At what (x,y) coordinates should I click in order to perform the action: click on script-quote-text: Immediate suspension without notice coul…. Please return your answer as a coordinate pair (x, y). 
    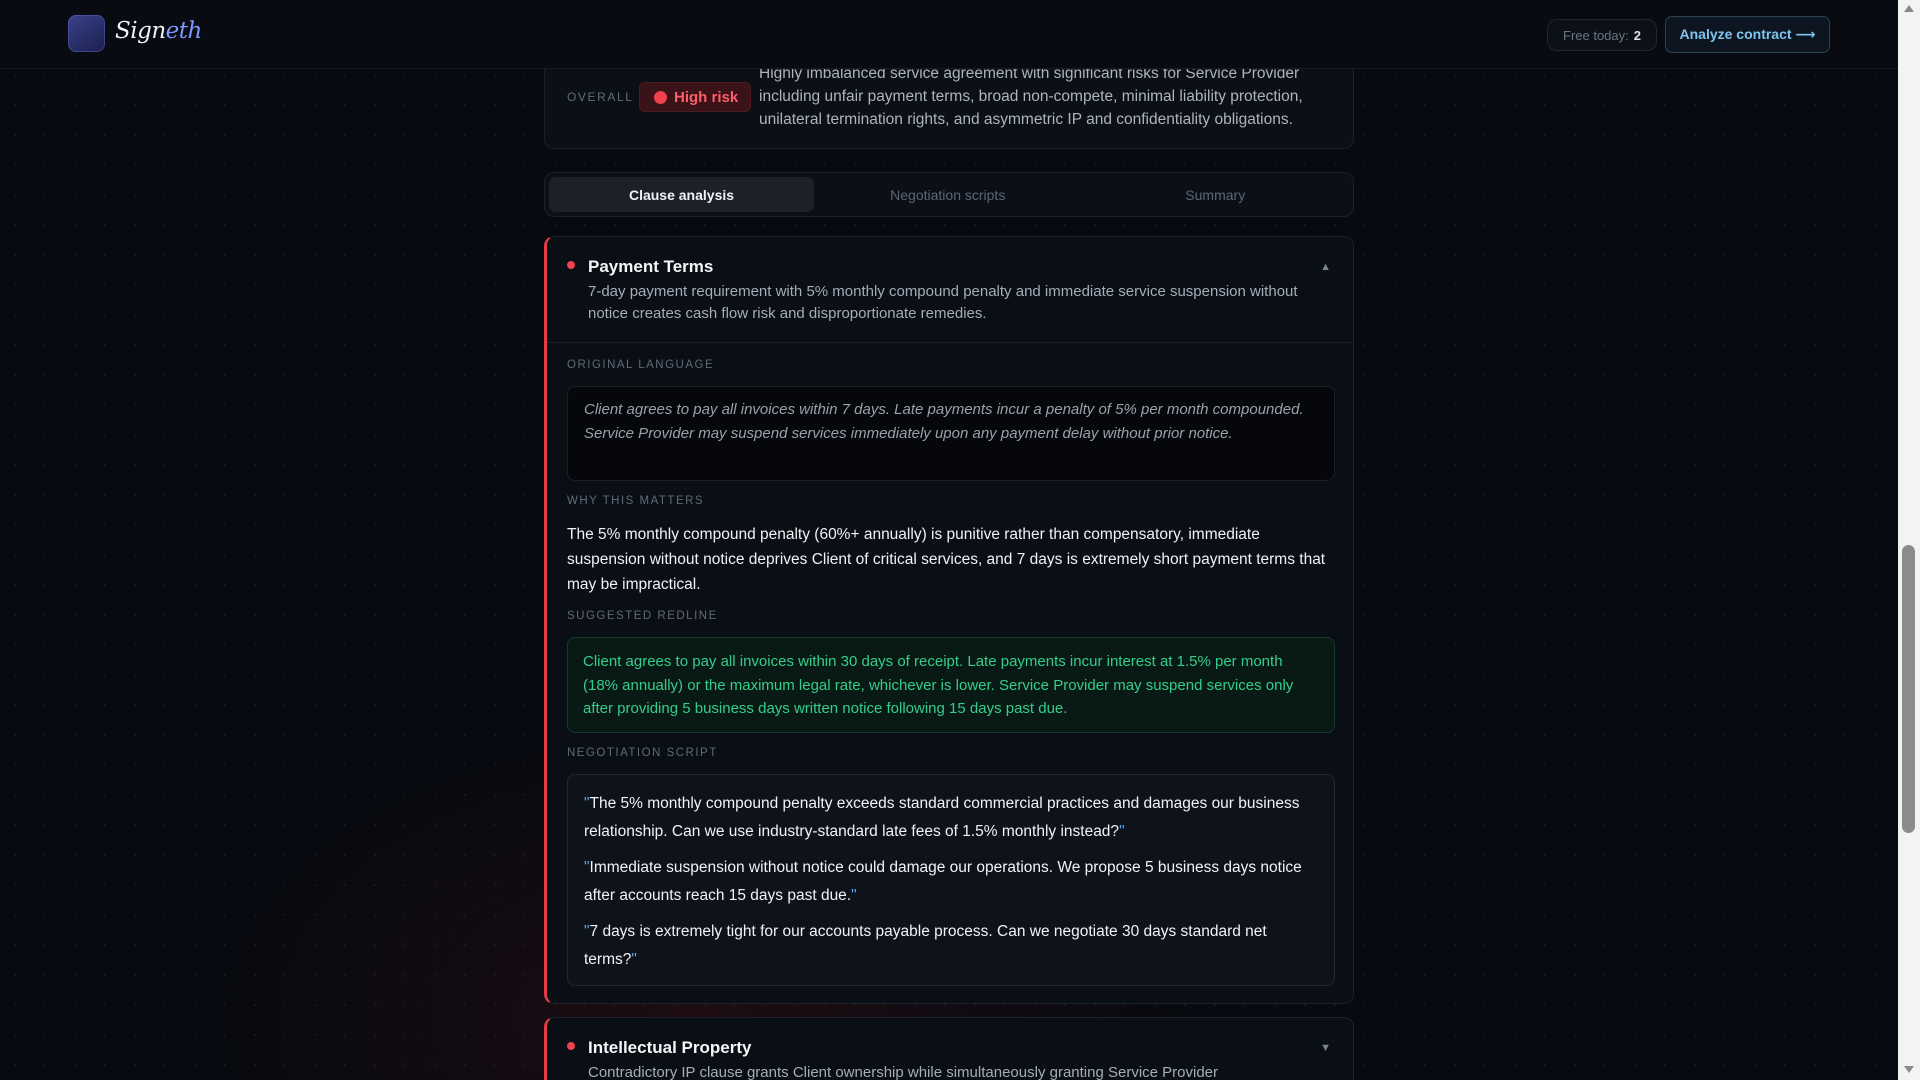
    Looking at the image, I should click on (943, 881).